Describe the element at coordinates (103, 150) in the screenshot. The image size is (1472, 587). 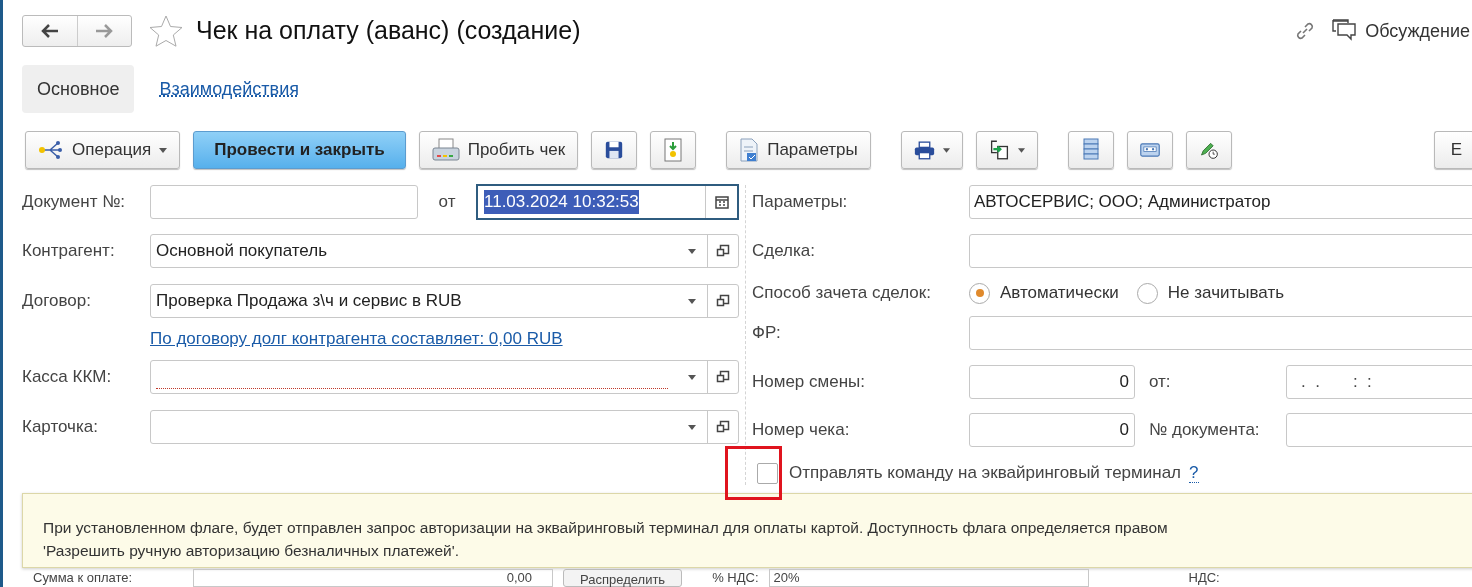
I see `operation-menu-button: Операция` at that location.